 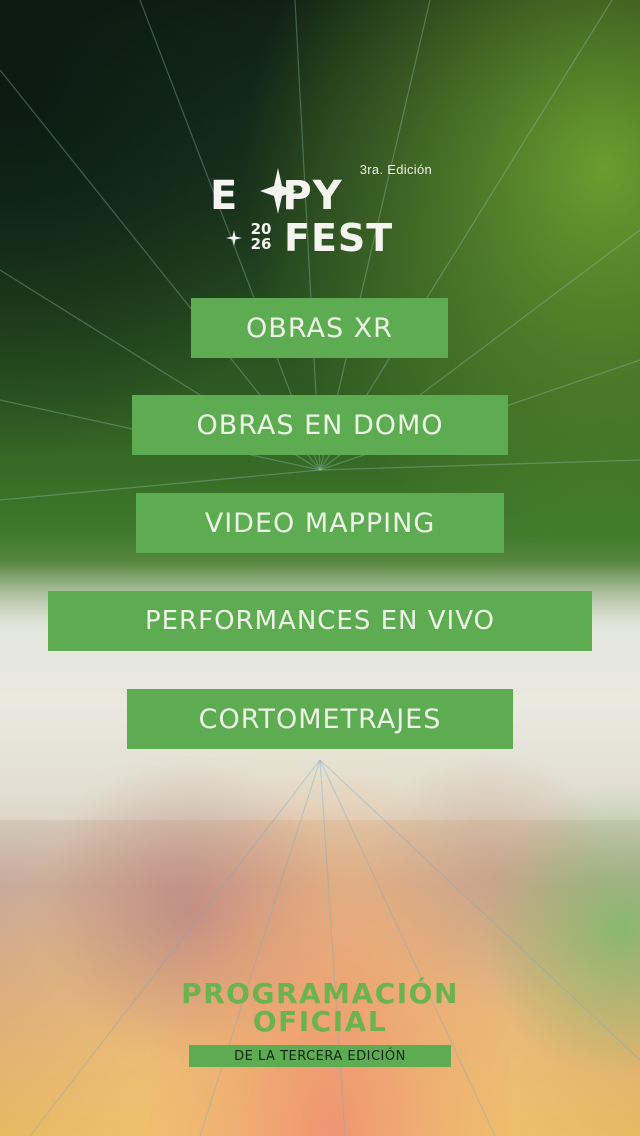 What do you see at coordinates (278, 191) in the screenshot?
I see `star-icon` at bounding box center [278, 191].